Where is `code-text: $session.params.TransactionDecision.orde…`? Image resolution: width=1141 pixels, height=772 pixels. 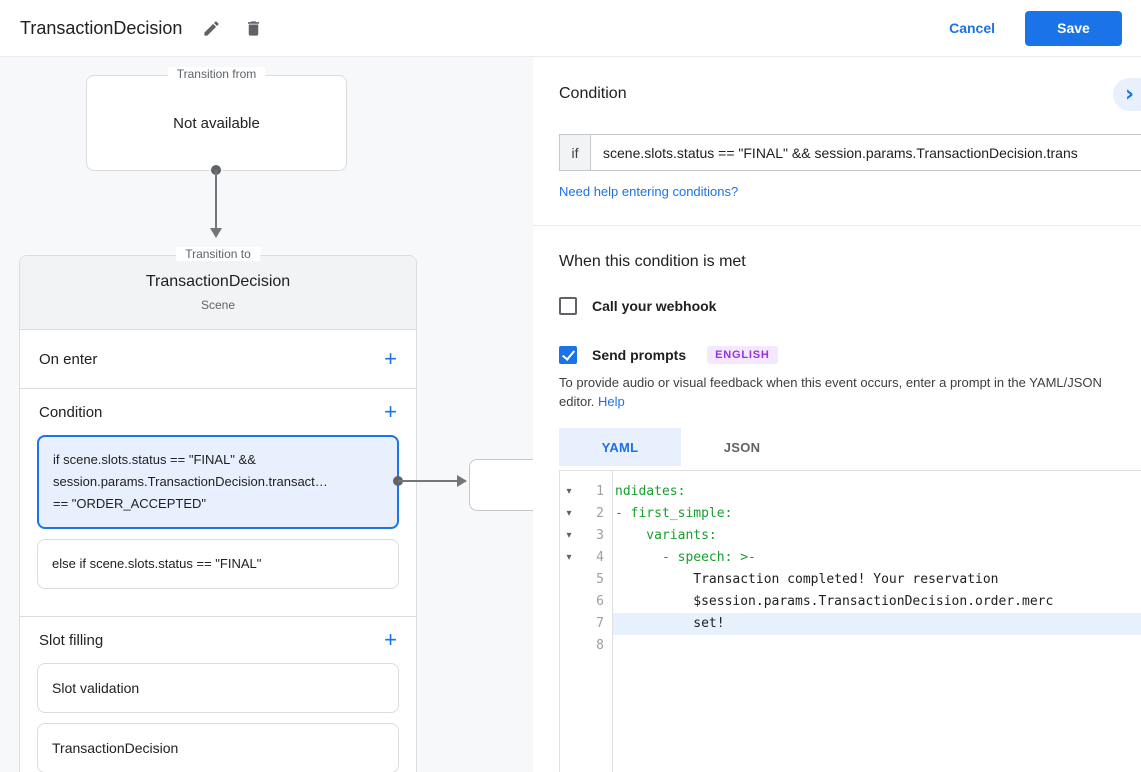
code-text: $session.params.TransactionDecision.orde… is located at coordinates (876, 602).